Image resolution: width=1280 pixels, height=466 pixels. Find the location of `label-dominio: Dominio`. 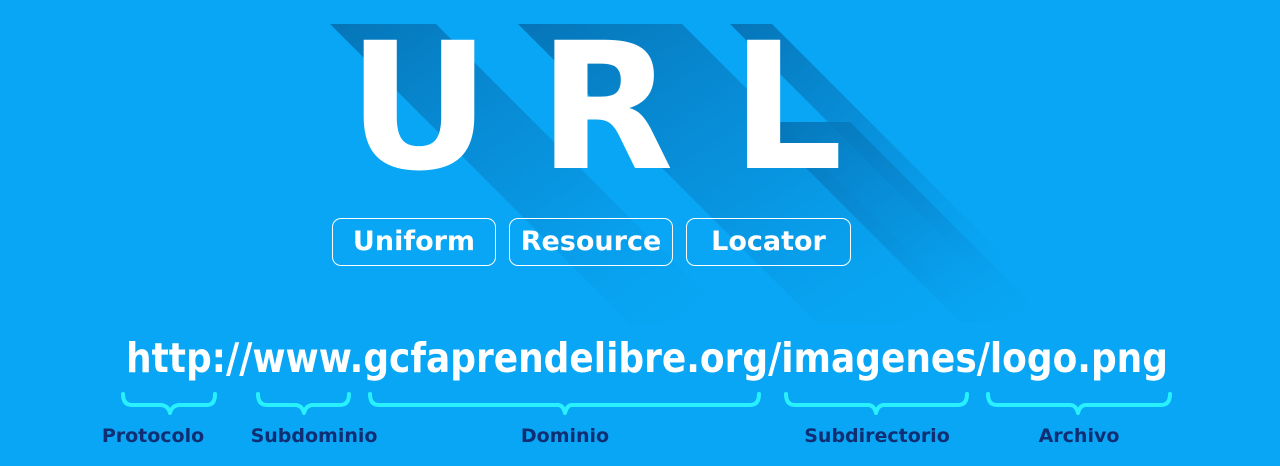

label-dominio: Dominio is located at coordinates (565, 436).